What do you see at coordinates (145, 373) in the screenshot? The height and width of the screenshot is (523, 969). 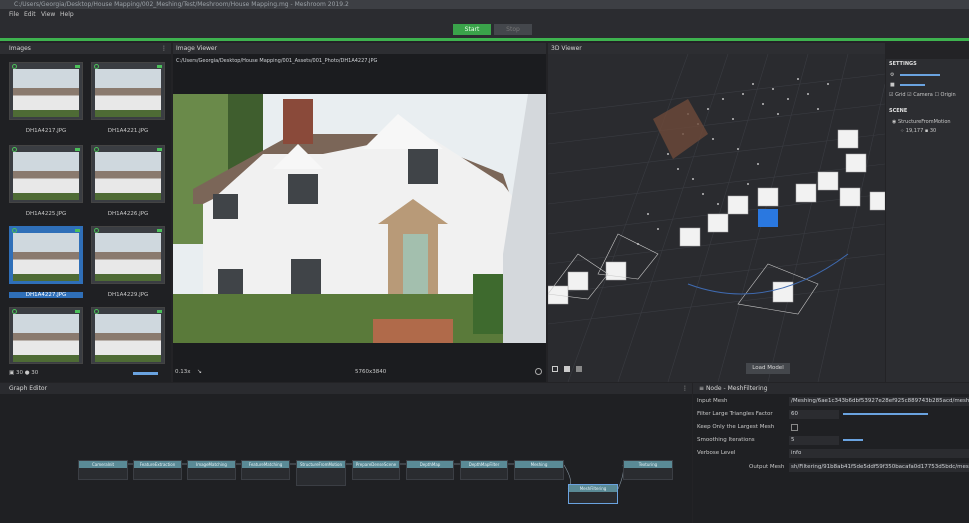 I see `thumbnail-size-slider` at bounding box center [145, 373].